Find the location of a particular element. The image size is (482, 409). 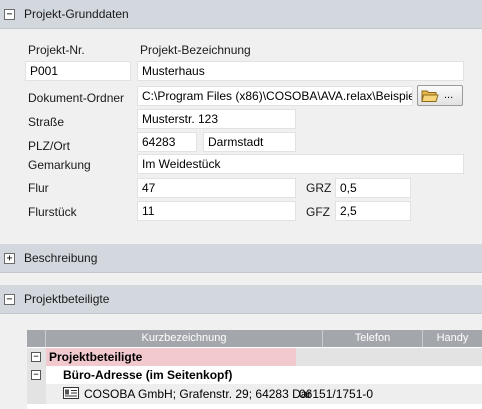

projekt-nr-field: P001 is located at coordinates (78, 71).